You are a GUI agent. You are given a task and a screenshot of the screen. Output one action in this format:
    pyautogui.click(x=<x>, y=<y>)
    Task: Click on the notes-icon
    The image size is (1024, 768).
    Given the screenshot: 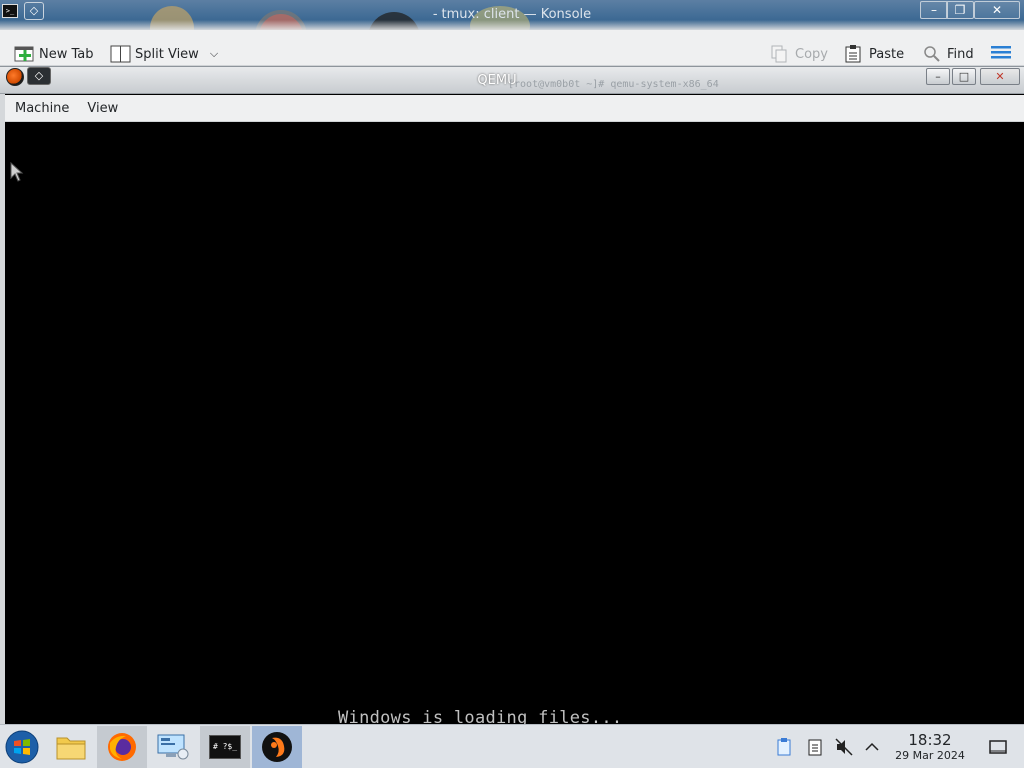 What is the action you would take?
    pyautogui.click(x=815, y=747)
    